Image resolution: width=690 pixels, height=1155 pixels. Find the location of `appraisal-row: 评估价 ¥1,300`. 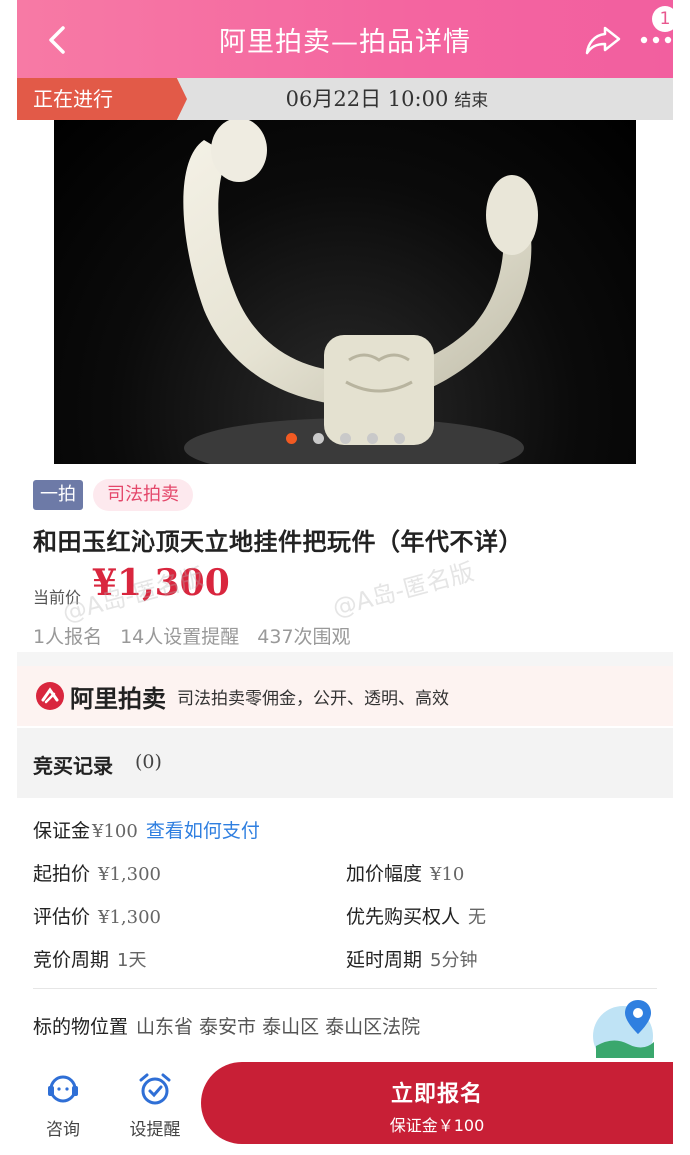

appraisal-row: 评估价 ¥1,300 is located at coordinates (97, 915).